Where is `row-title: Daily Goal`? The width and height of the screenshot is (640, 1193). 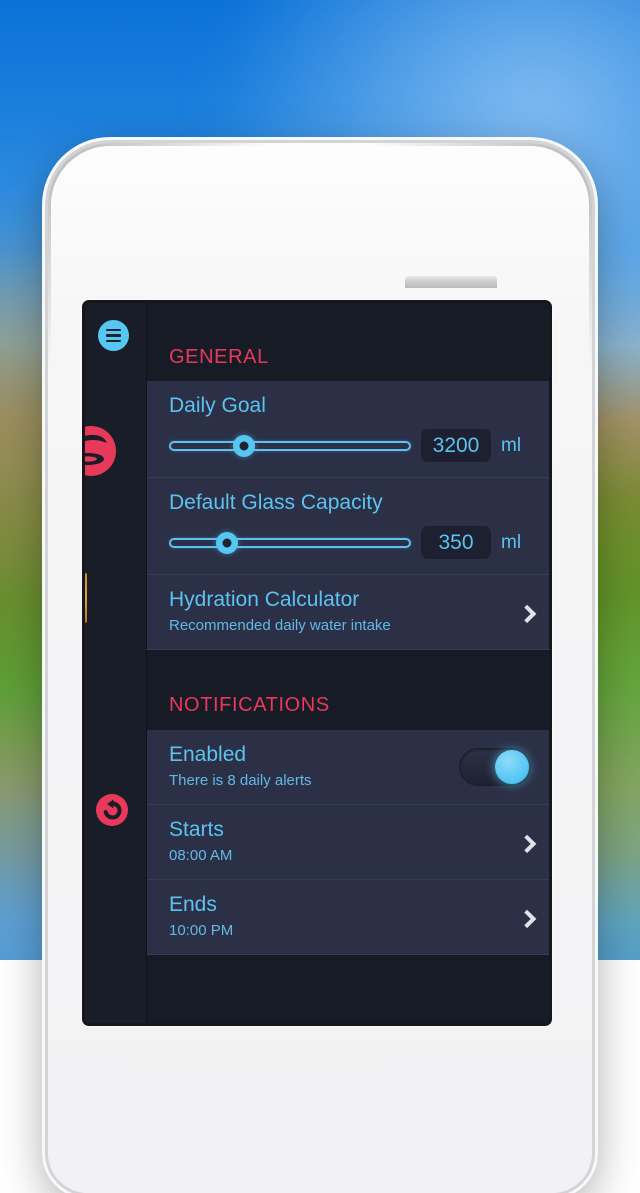 row-title: Daily Goal is located at coordinates (348, 406).